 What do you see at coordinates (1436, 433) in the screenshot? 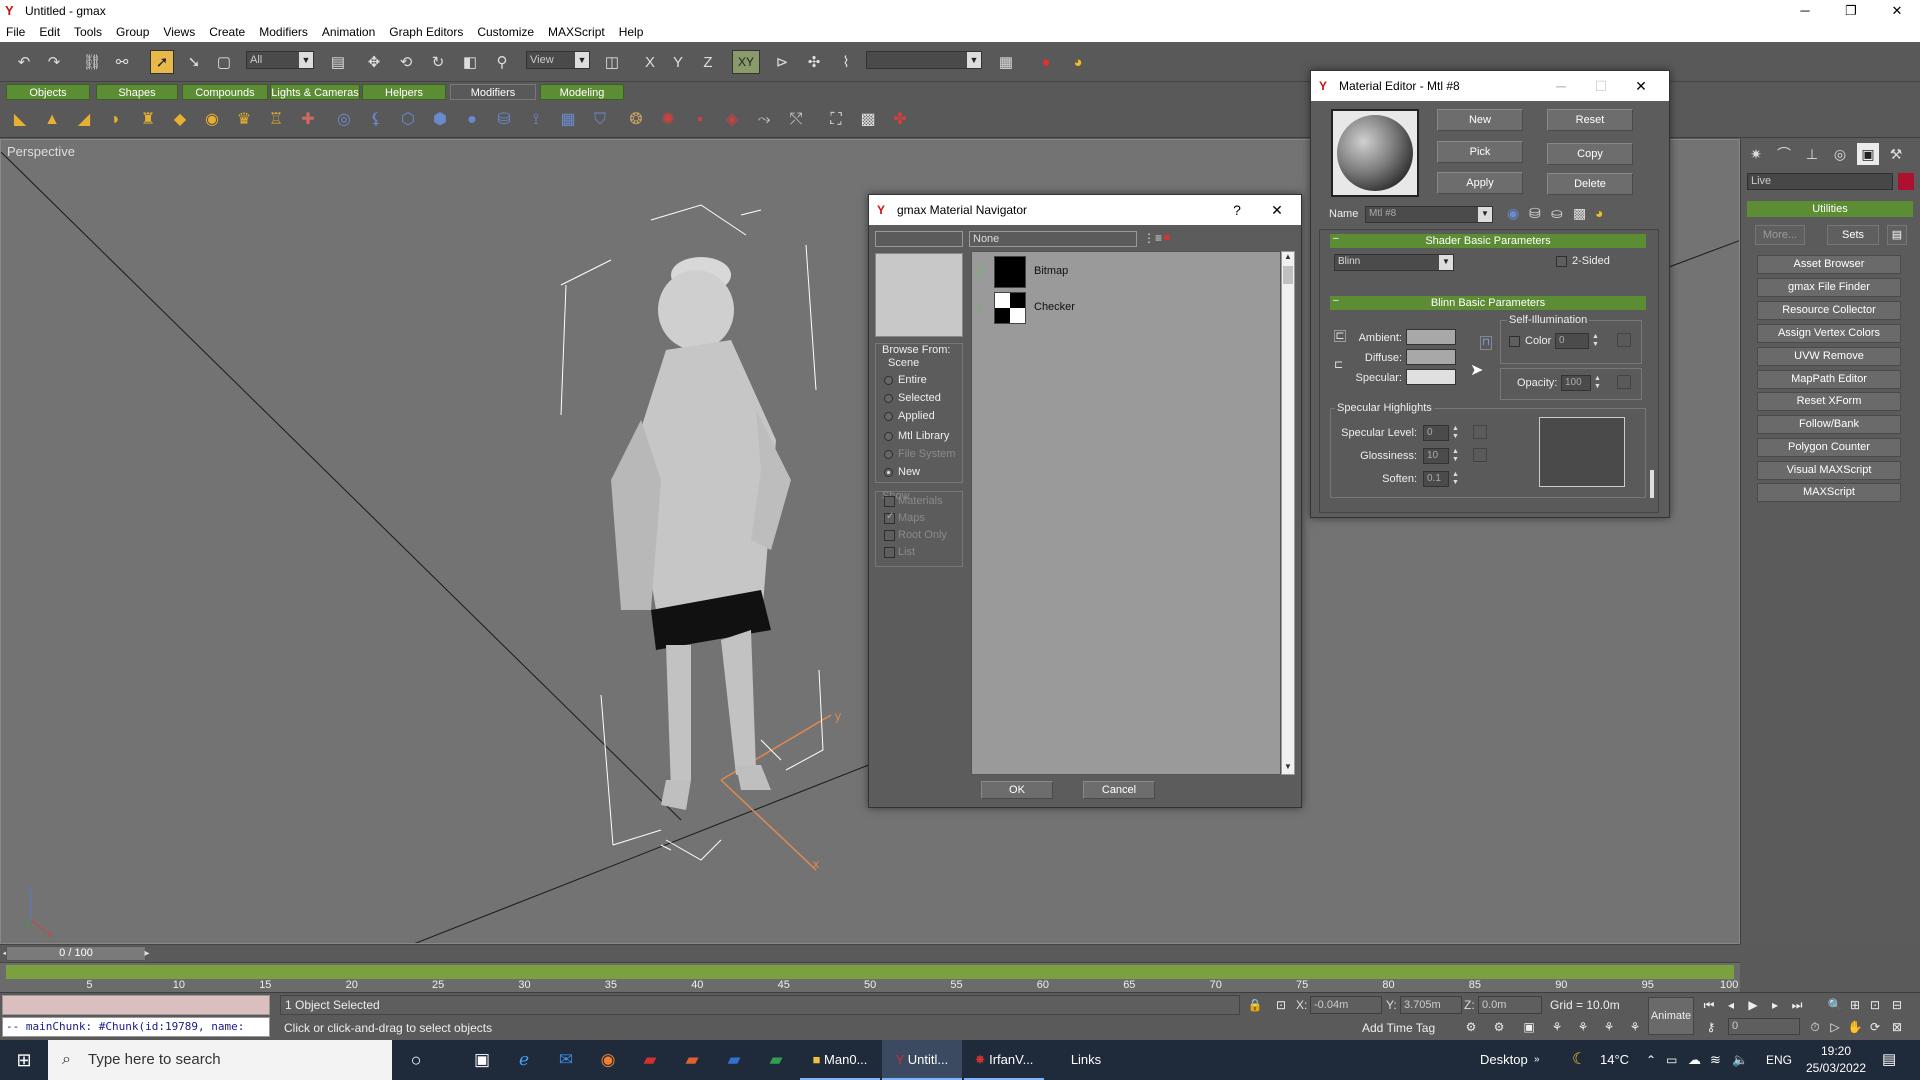
I see `specular-level-value: 0` at bounding box center [1436, 433].